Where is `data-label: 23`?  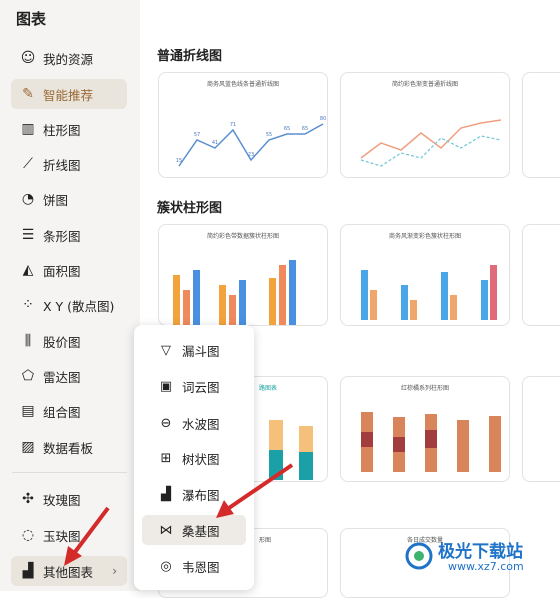 data-label: 23 is located at coordinates (251, 155).